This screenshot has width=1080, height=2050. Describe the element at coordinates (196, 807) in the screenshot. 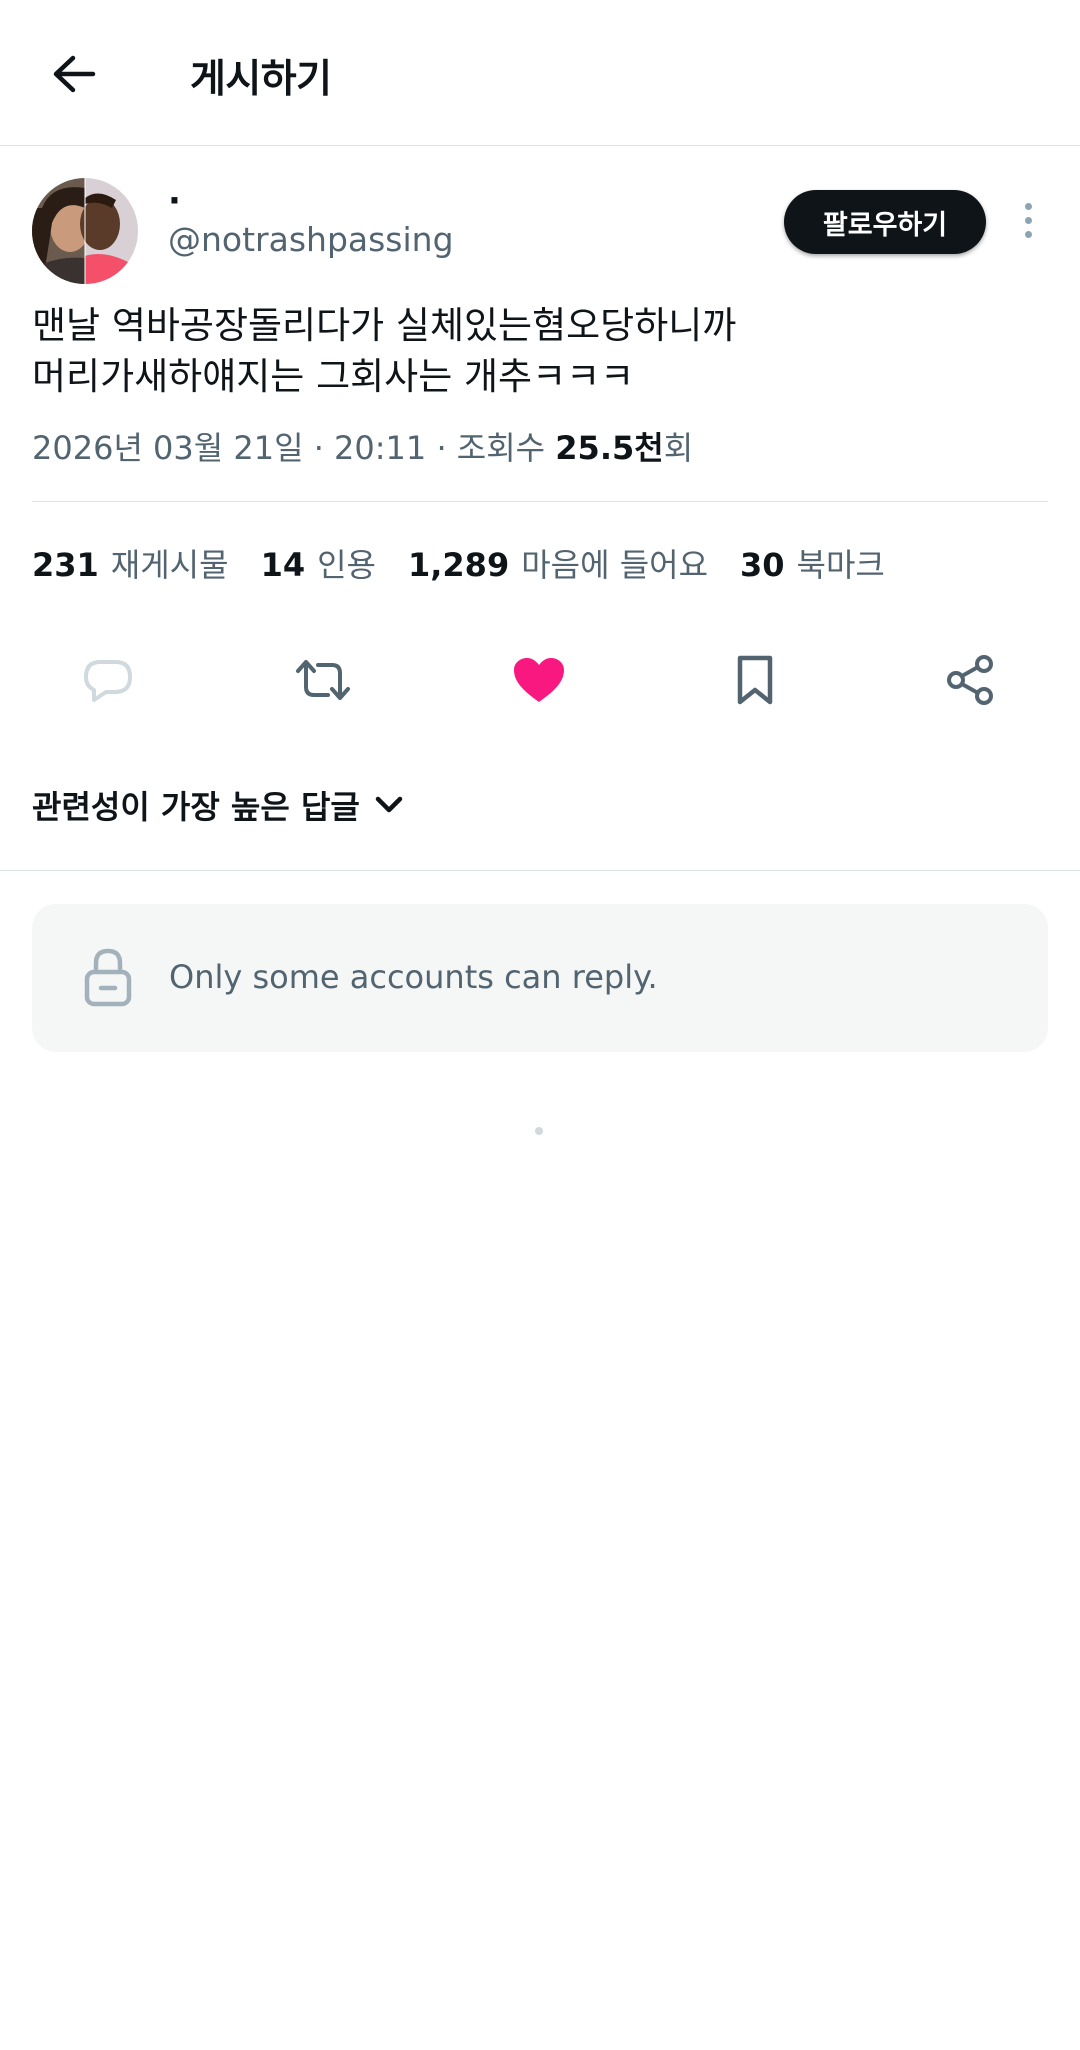

I see `reply-sort-label: 관련성이 가장 높은 답글` at that location.